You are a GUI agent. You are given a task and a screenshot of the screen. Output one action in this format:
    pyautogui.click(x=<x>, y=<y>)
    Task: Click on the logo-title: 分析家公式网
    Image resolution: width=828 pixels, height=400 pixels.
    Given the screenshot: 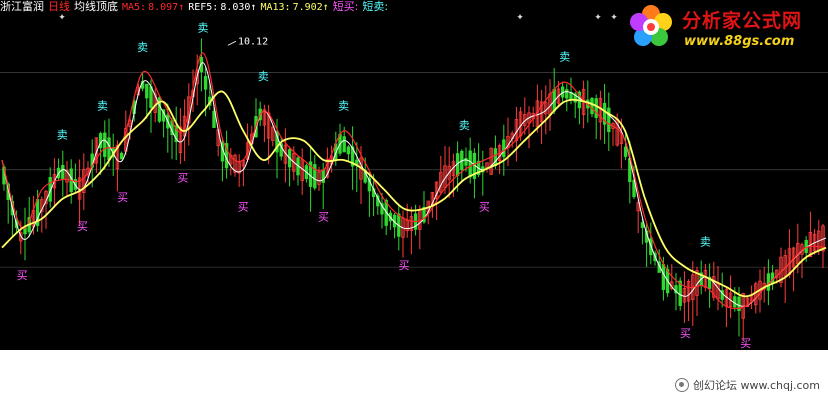 What is the action you would take?
    pyautogui.click(x=742, y=21)
    